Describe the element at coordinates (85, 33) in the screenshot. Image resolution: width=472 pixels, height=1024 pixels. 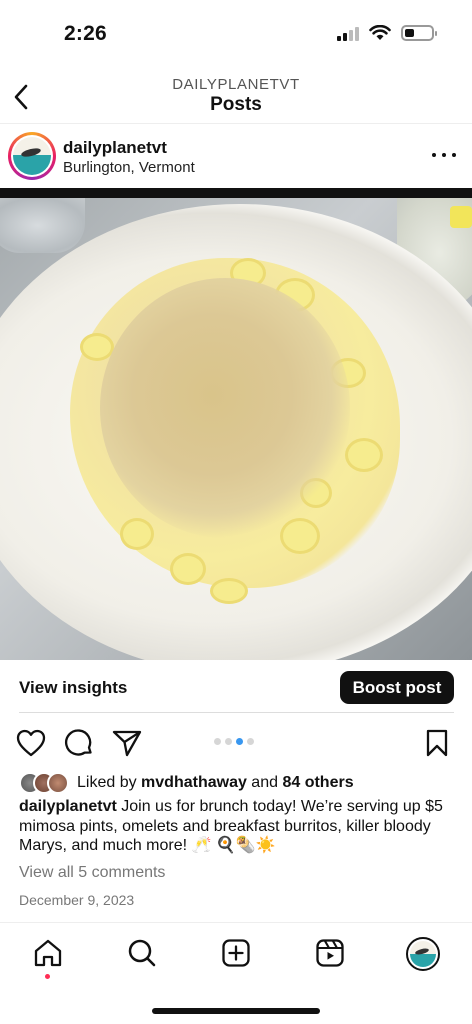
I see `status-time: 2:26` at that location.